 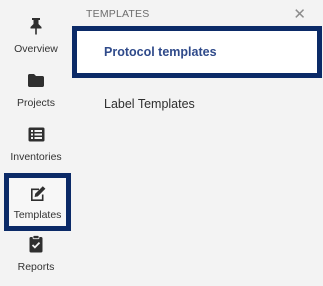 I want to click on sidebar-item-label: Overview, so click(x=36, y=49).